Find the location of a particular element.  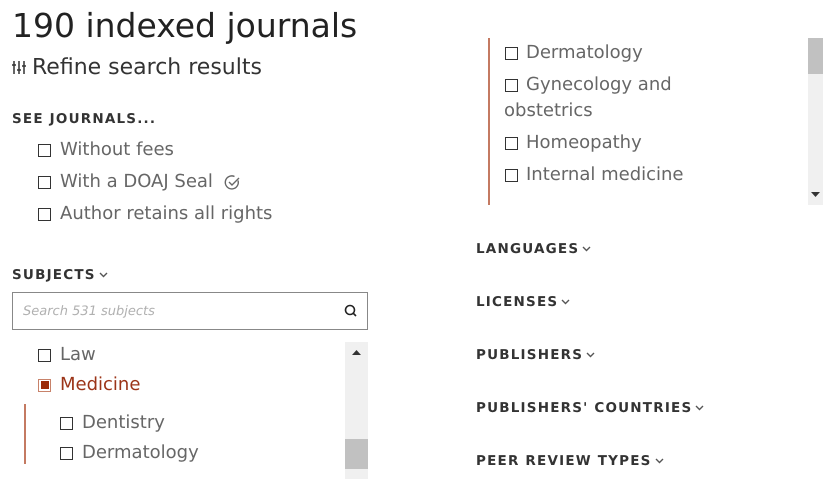

subject-label: Medicine is located at coordinates (100, 385).